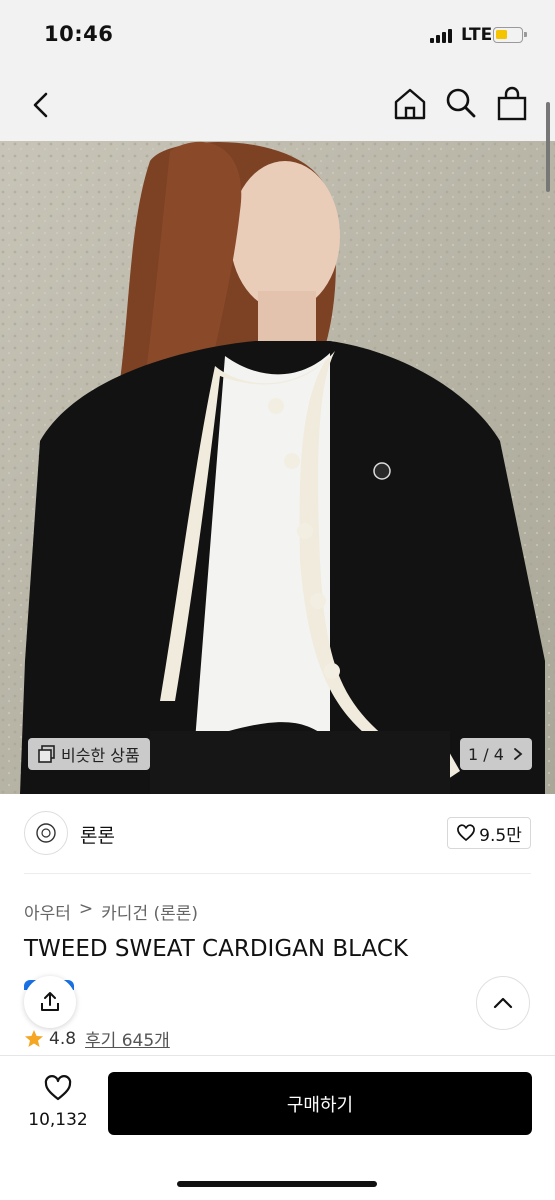 This screenshot has width=555, height=1200. What do you see at coordinates (100, 755) in the screenshot?
I see `similar-products-label: 비슷한 상품` at bounding box center [100, 755].